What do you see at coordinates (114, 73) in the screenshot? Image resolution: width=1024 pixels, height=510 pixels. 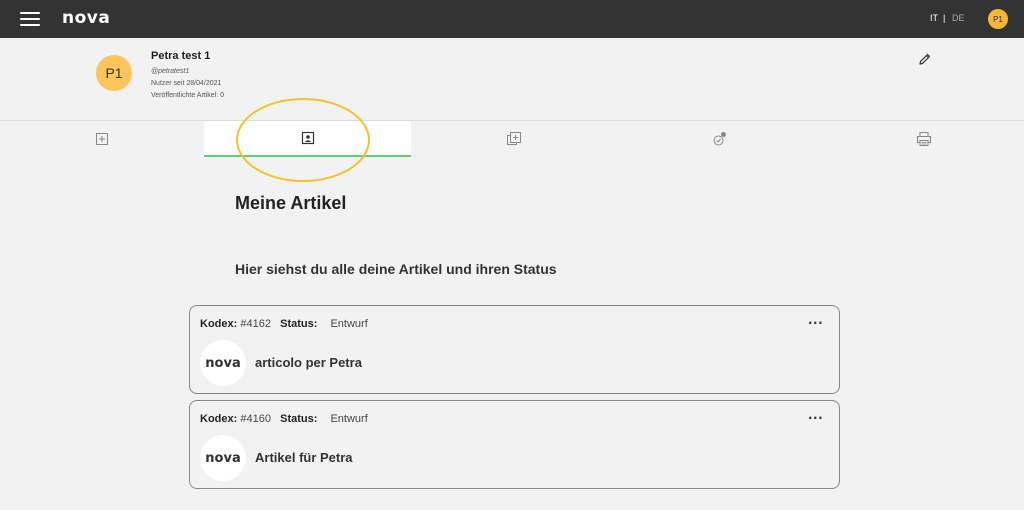 I see `profile-avatar: P1` at bounding box center [114, 73].